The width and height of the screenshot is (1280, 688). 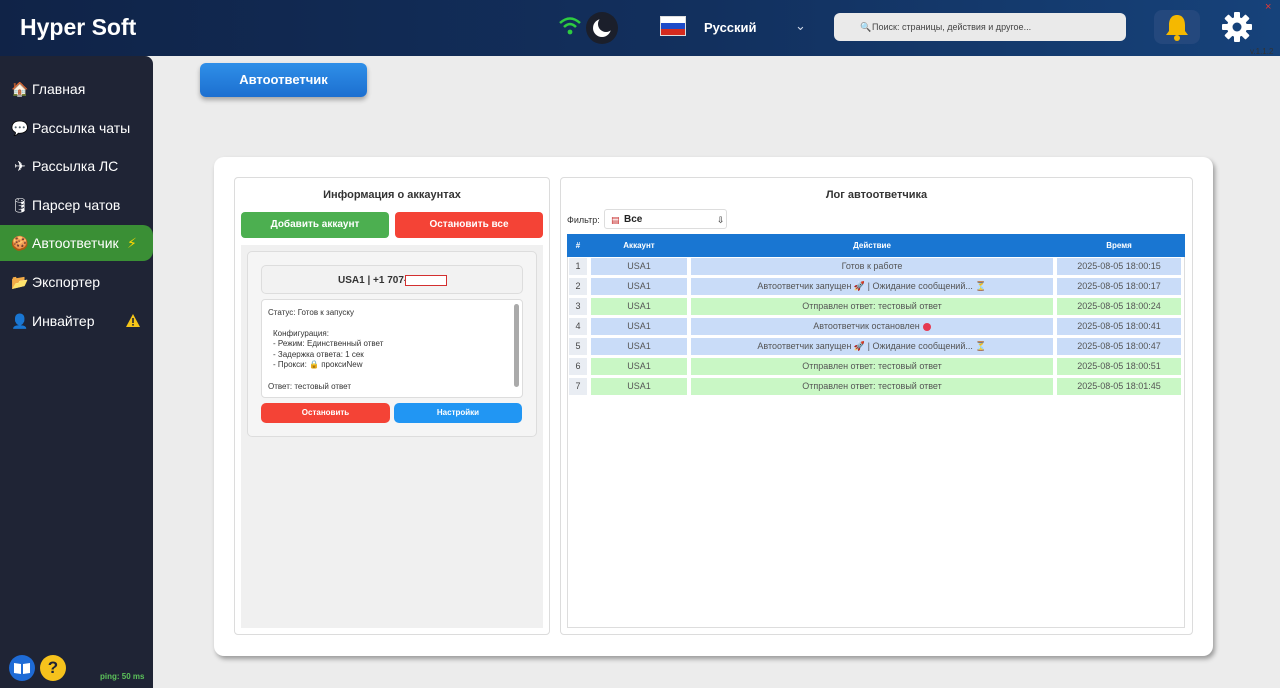 I want to click on sidebar-item-label: Парсер чатов, so click(x=76, y=205).